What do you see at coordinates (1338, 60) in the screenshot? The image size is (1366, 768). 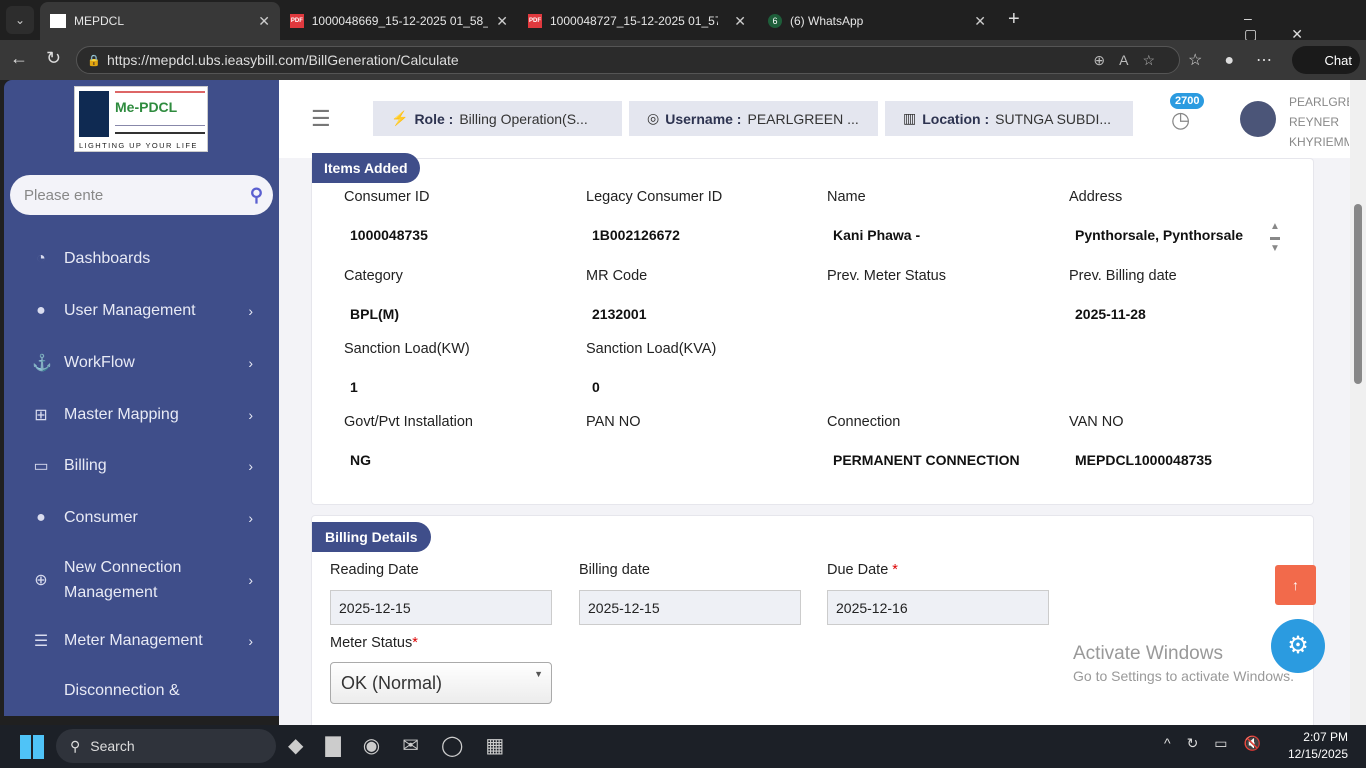 I see `chat-label: Chat` at bounding box center [1338, 60].